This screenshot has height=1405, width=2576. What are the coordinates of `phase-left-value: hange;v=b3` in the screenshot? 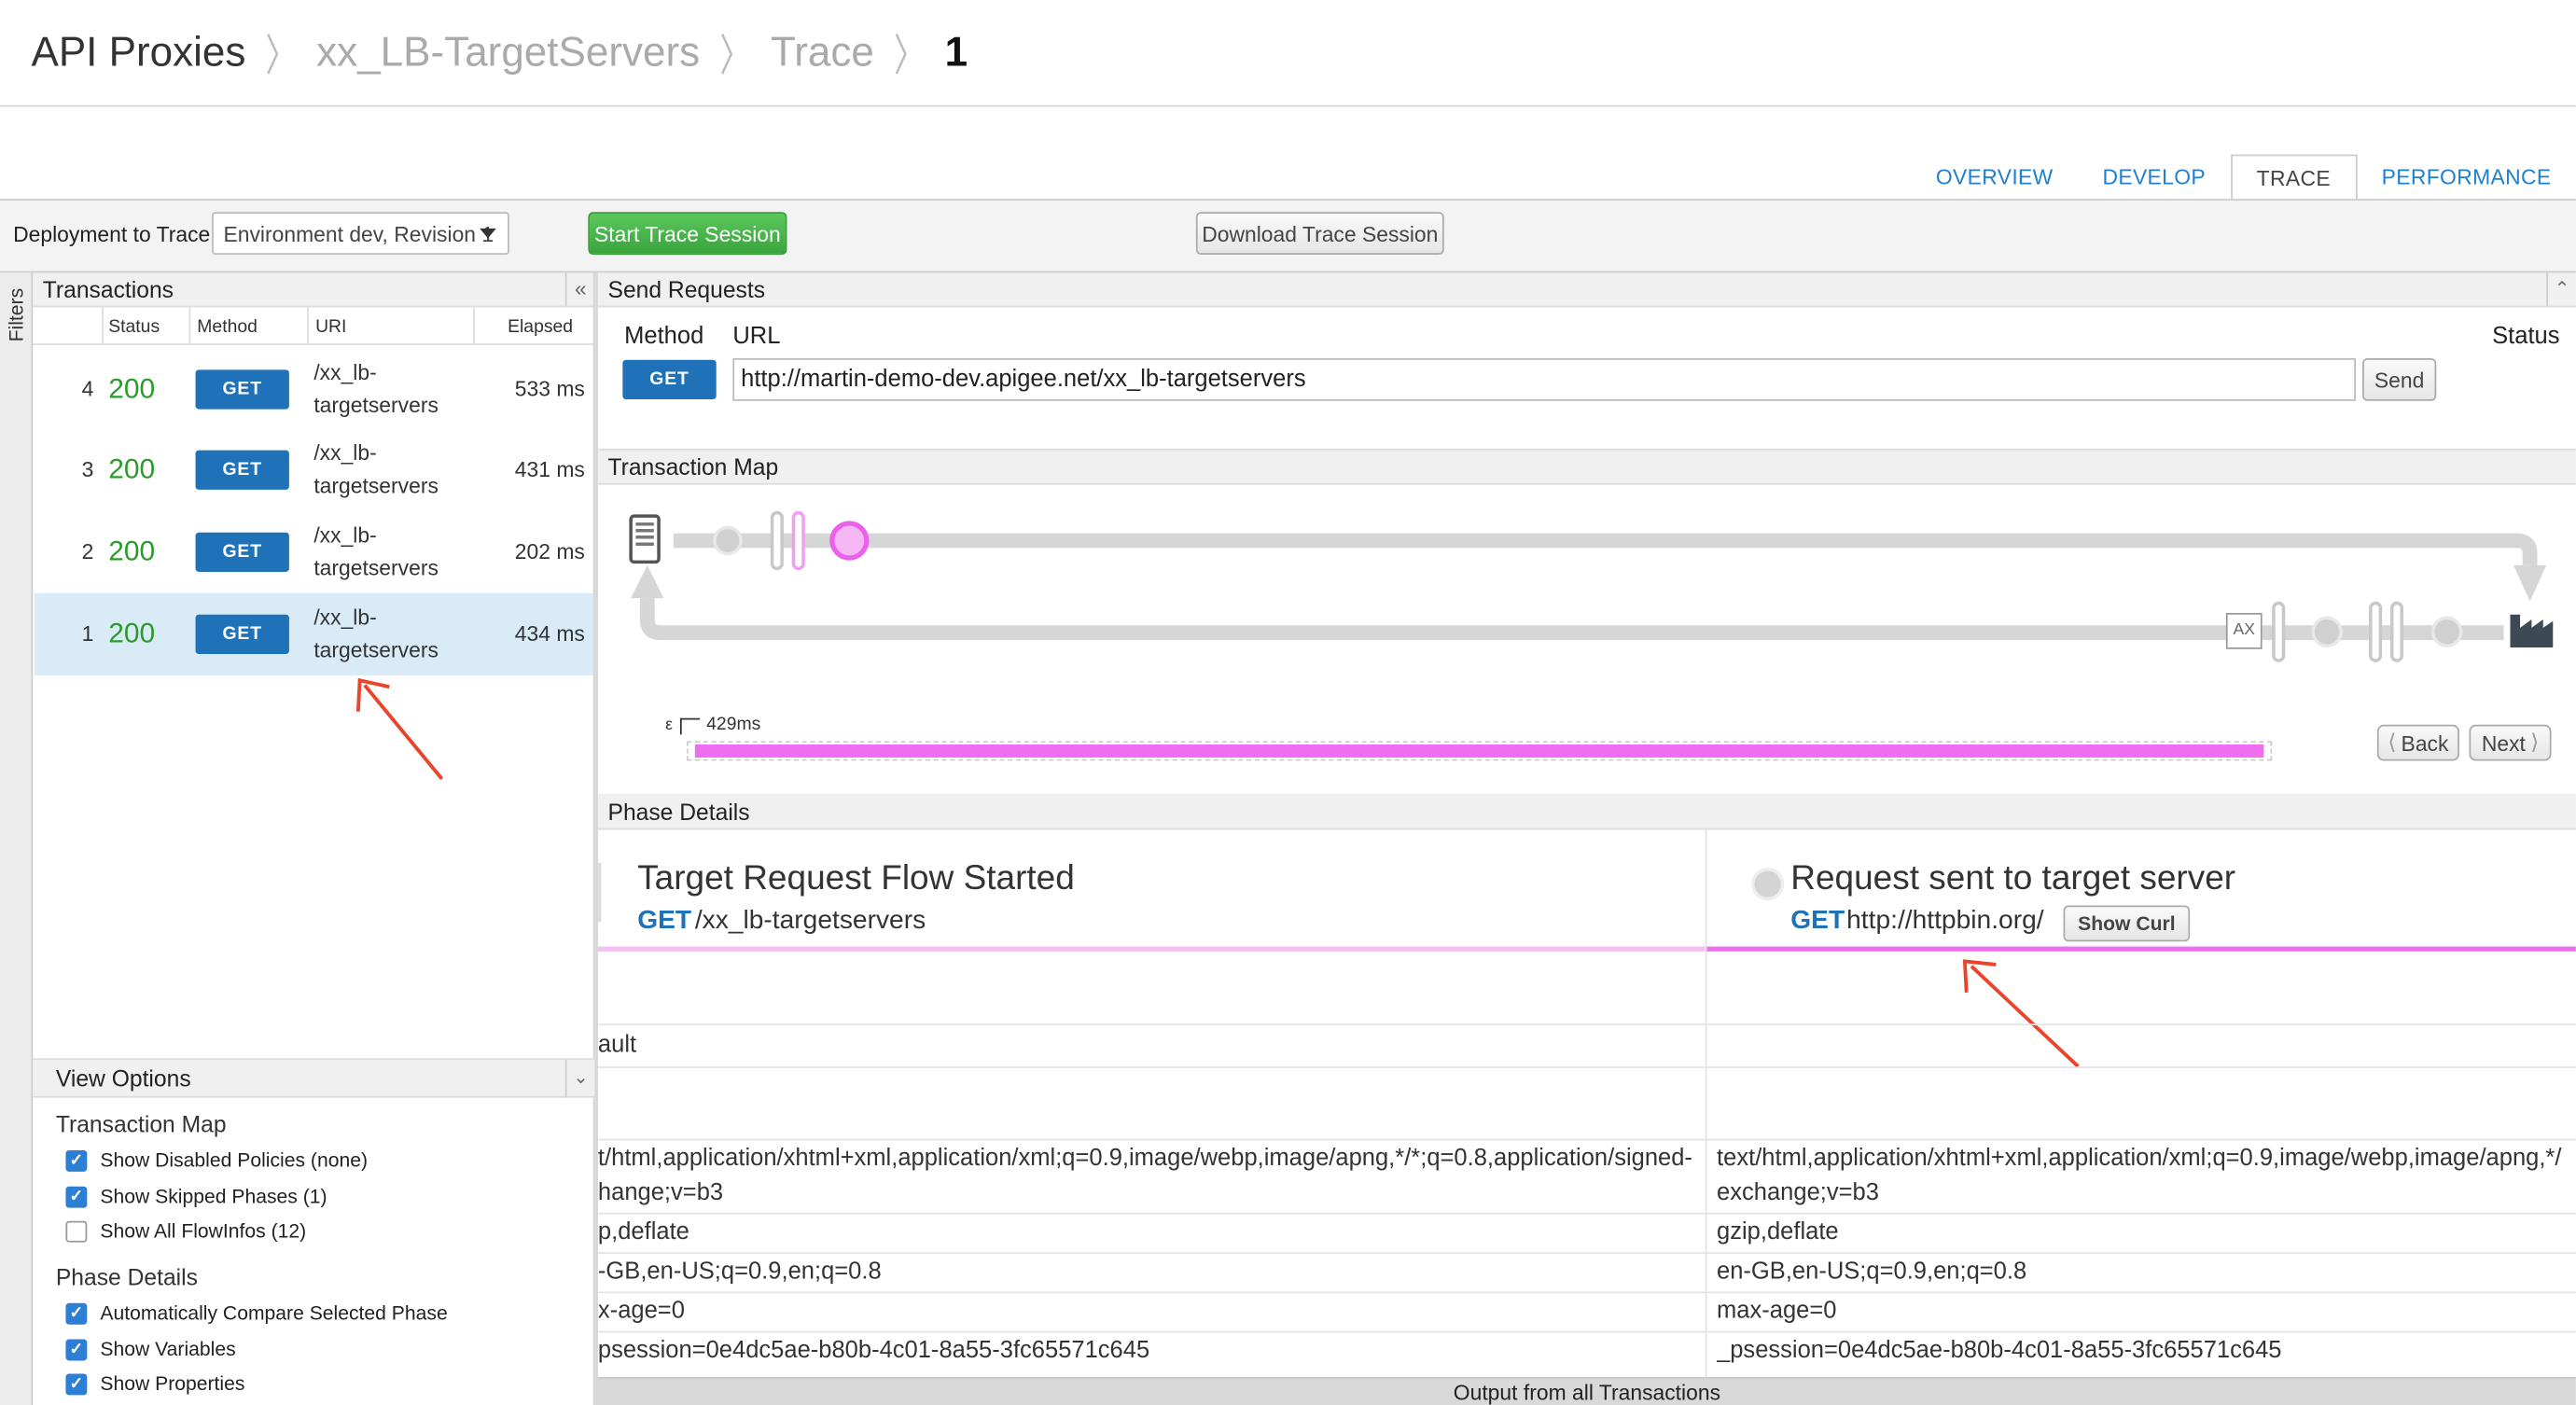 It's located at (660, 1192).